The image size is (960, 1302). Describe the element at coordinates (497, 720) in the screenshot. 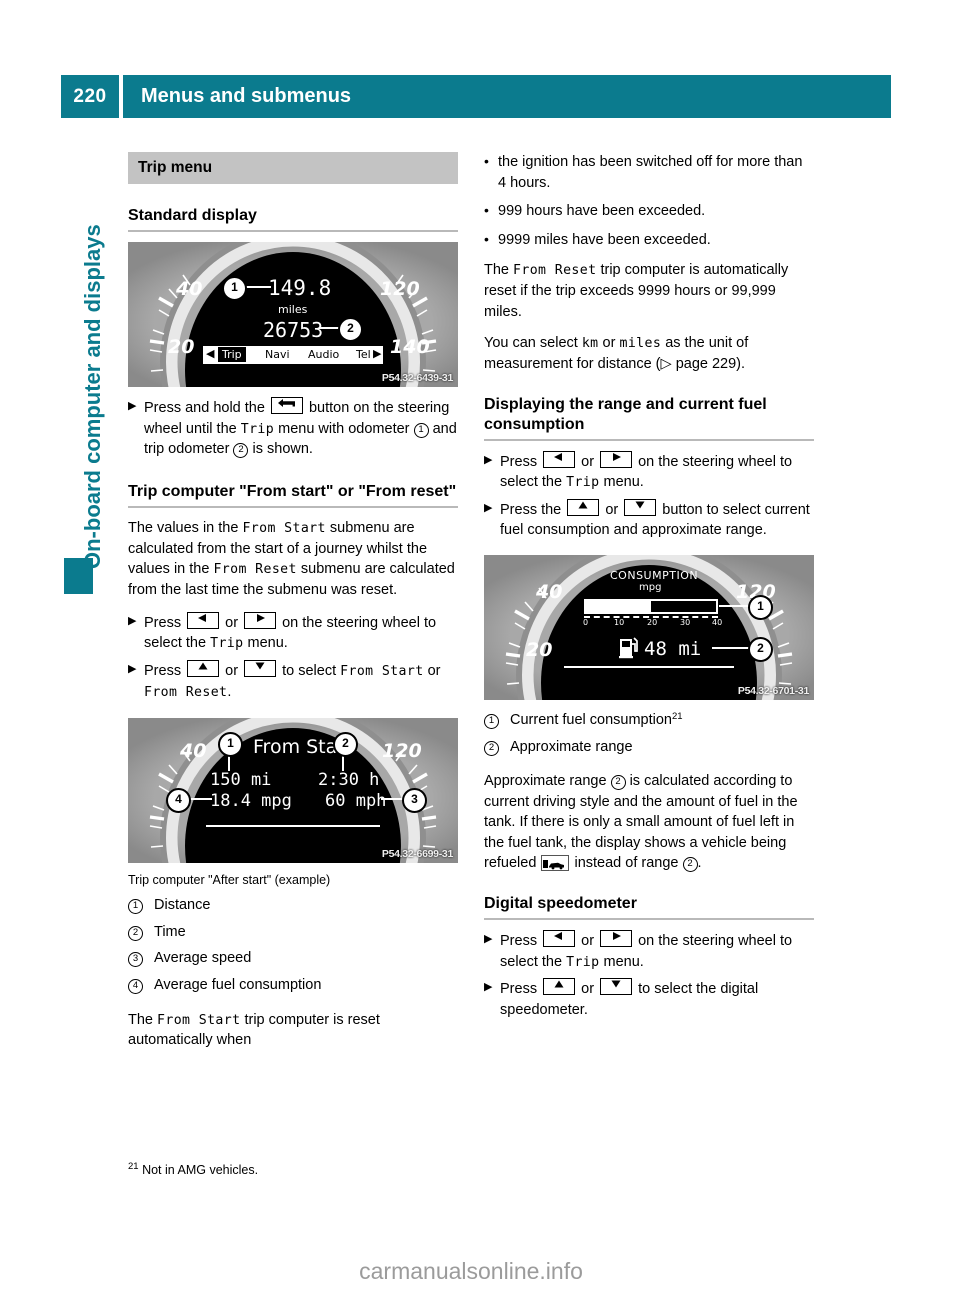

I see `legend-number: 1` at that location.